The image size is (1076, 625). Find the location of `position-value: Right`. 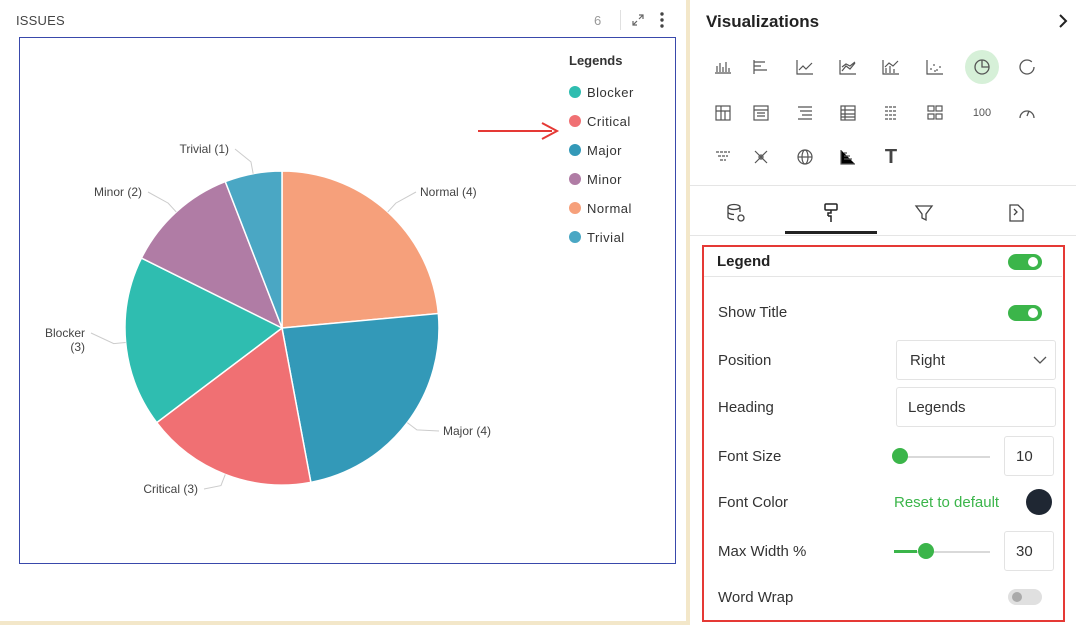

position-value: Right is located at coordinates (928, 360).